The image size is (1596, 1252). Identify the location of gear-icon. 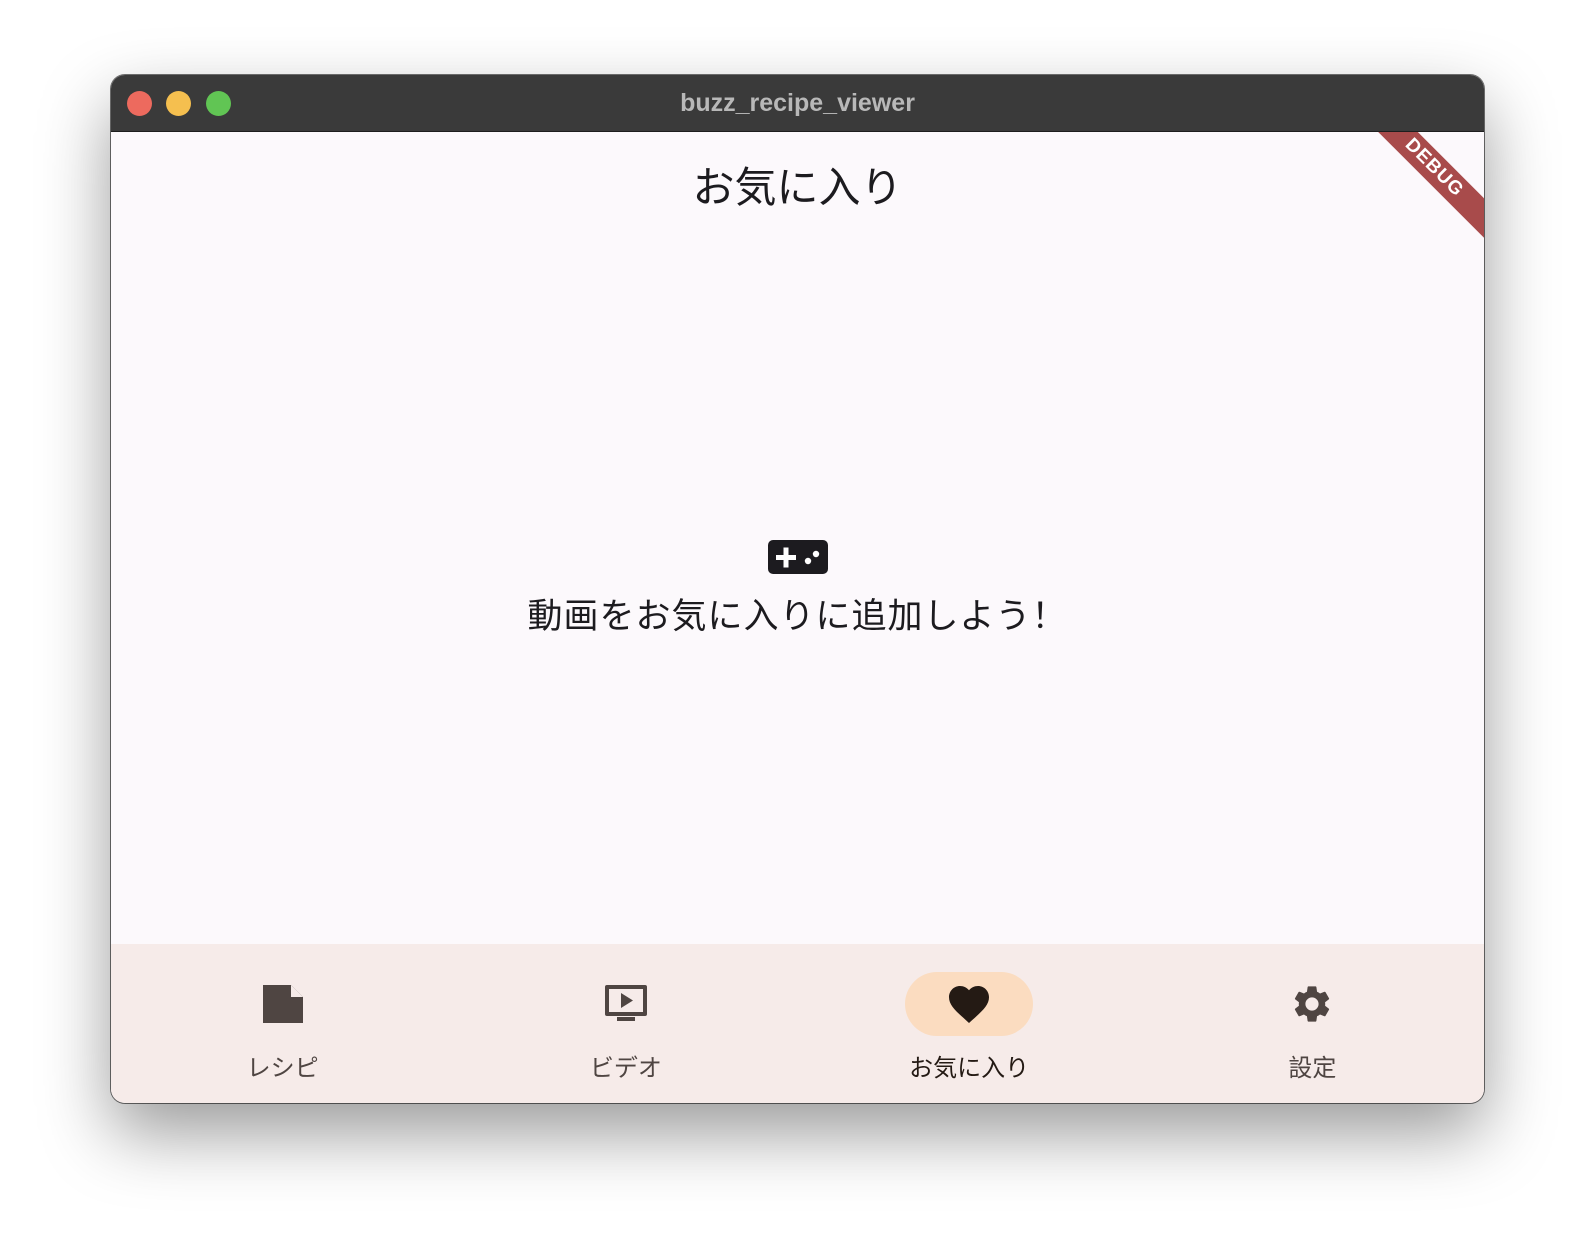
(1312, 1004).